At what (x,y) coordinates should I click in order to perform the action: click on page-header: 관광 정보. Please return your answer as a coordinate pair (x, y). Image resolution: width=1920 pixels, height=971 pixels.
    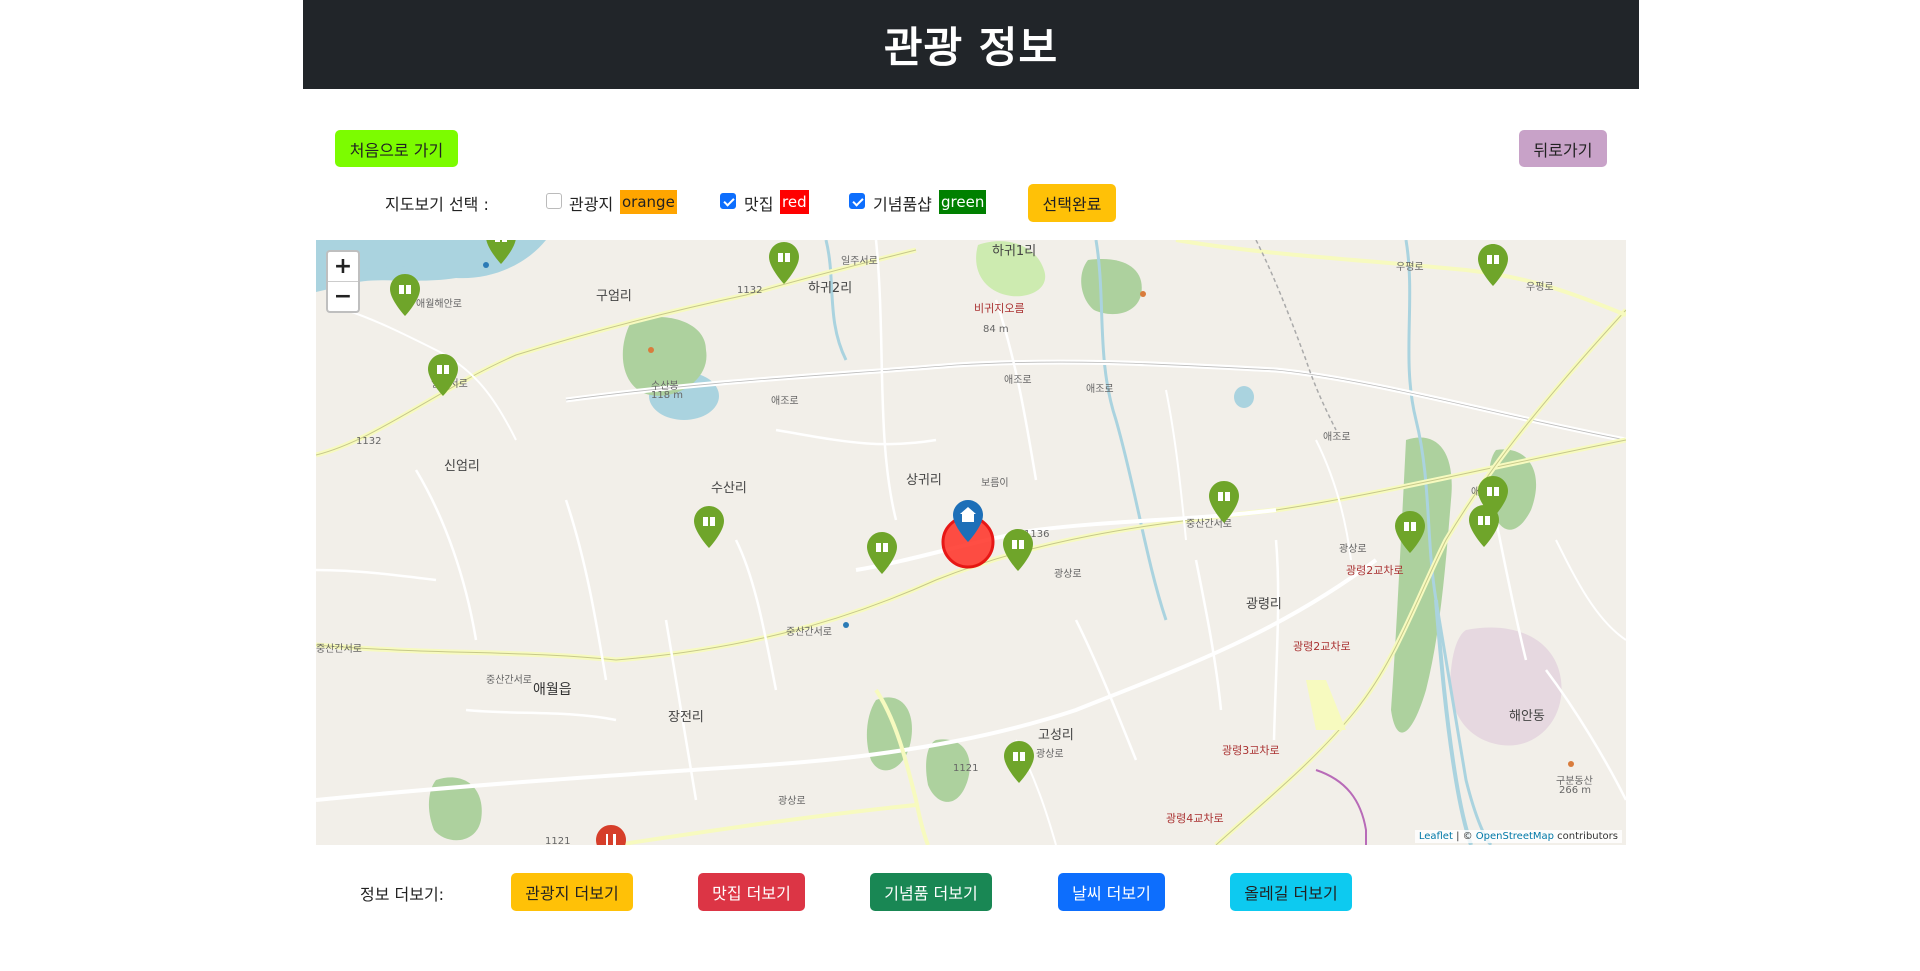
    Looking at the image, I should click on (971, 44).